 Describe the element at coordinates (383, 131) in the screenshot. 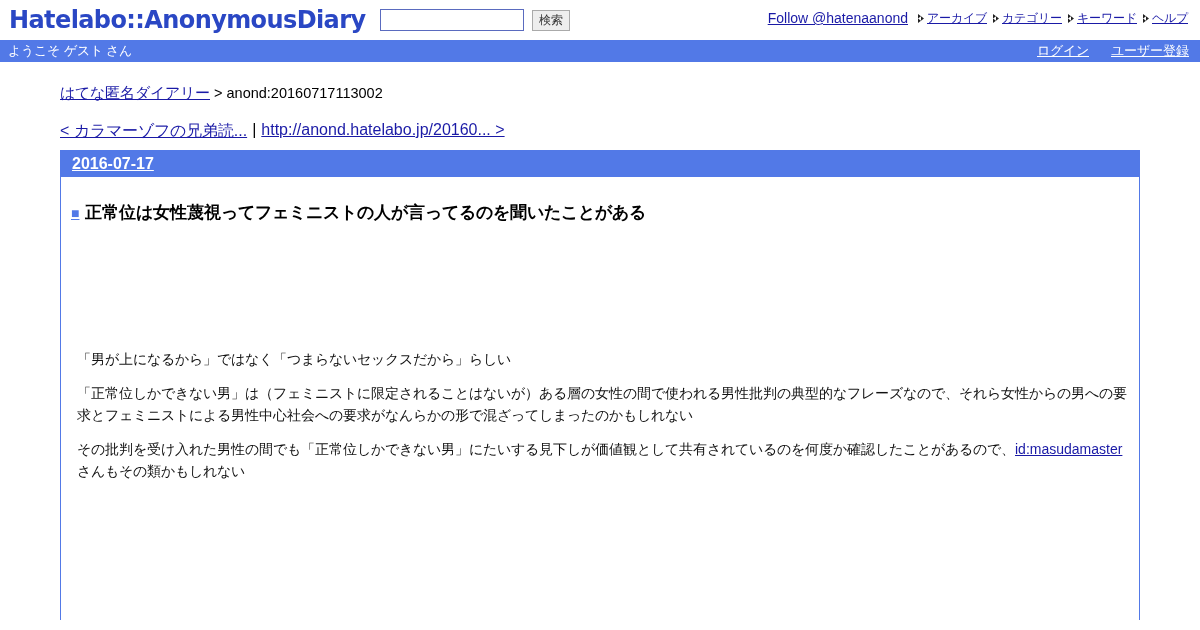

I see `next-link: http://anond.hatelabo.jp/20160... >` at that location.